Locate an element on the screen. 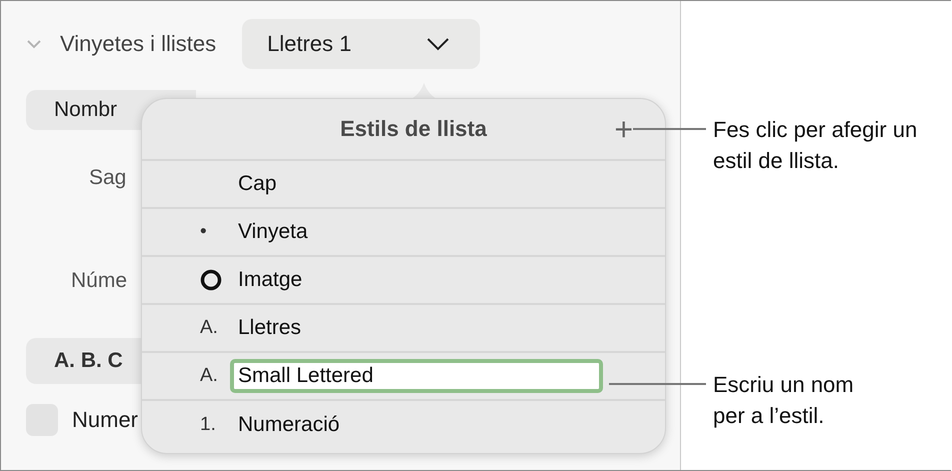 This screenshot has height=471, width=952. section-title: Vinyetes i llistes is located at coordinates (138, 44).